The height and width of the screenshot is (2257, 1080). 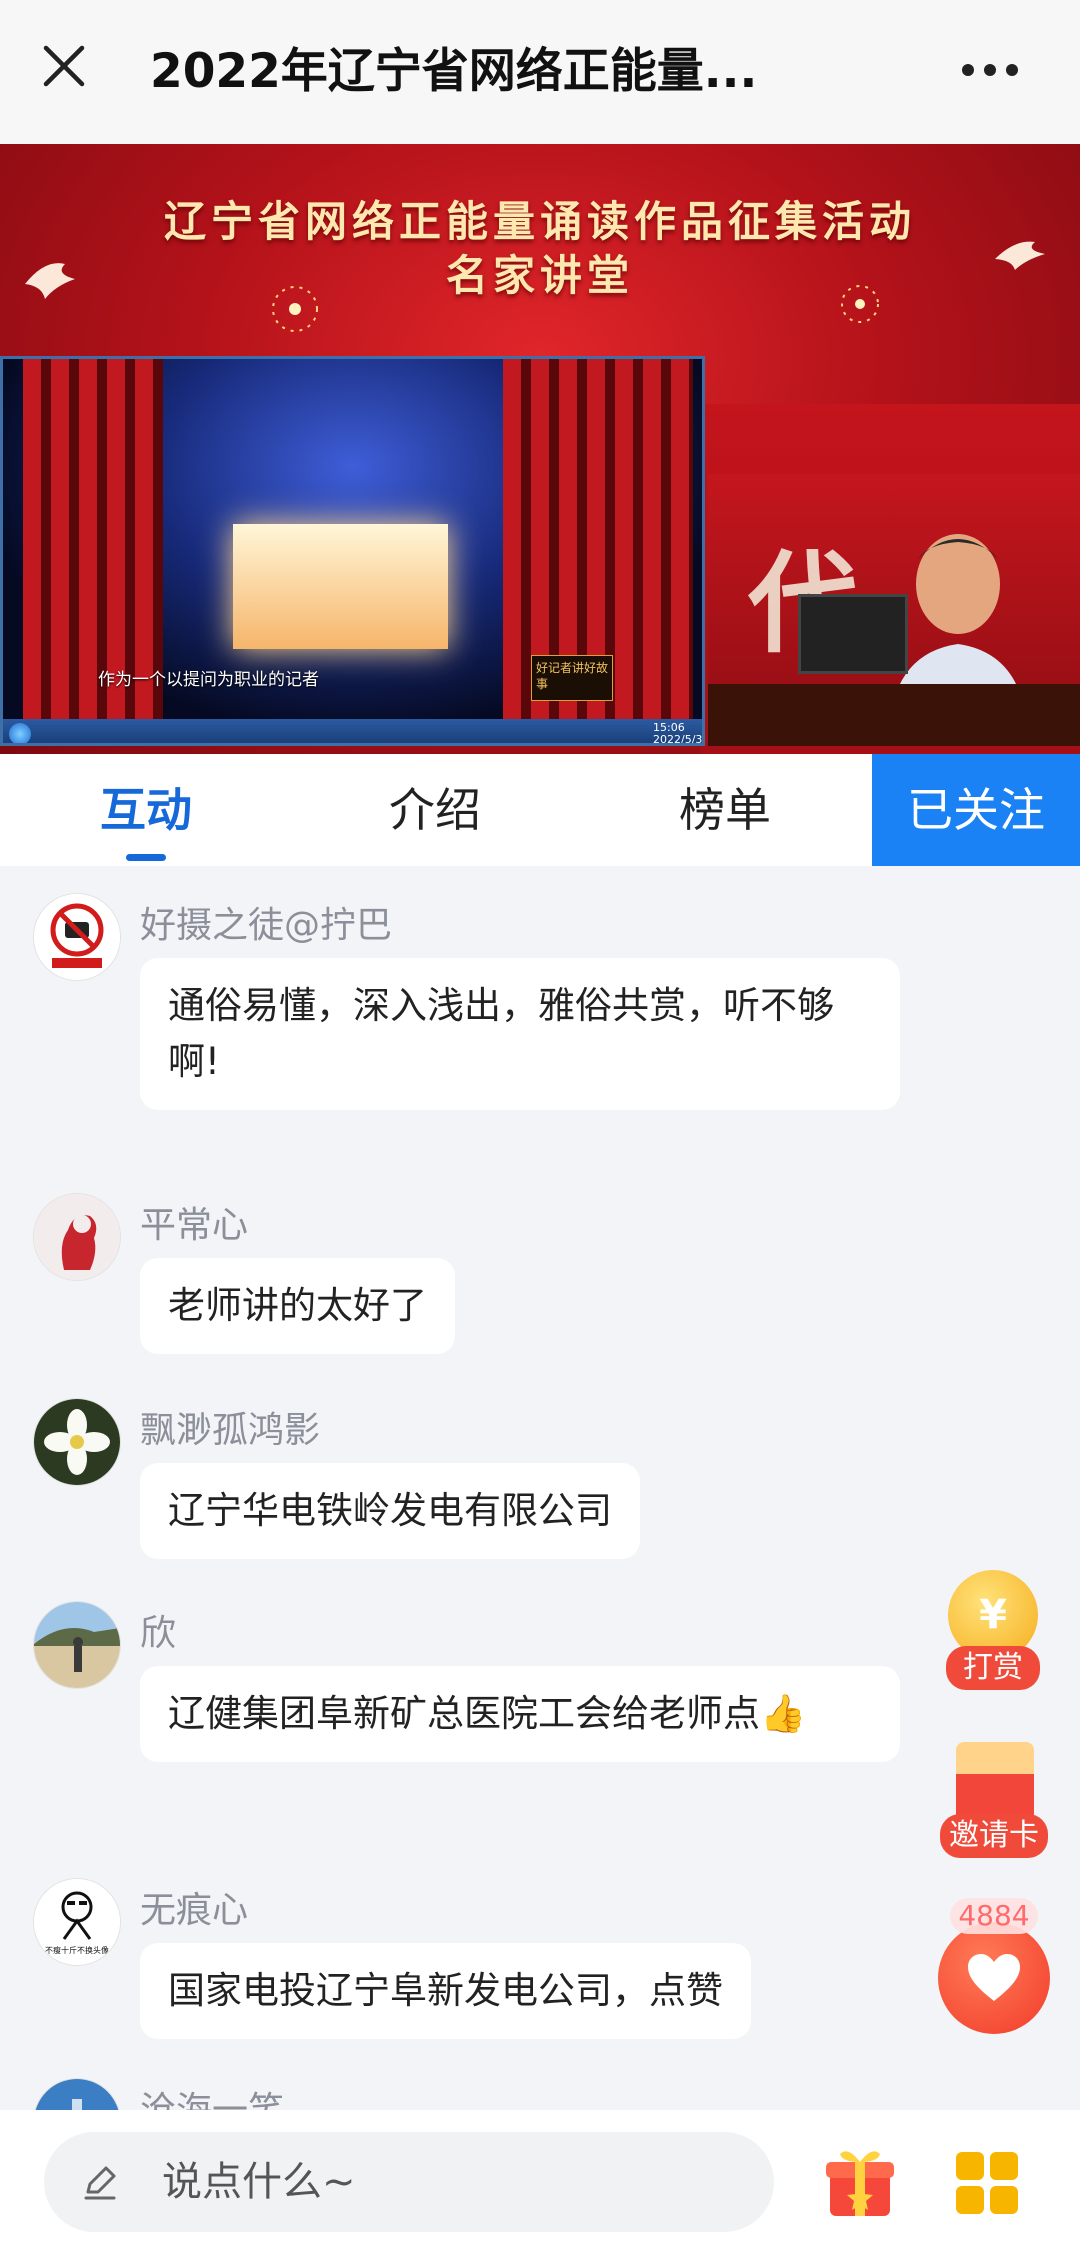 I want to click on avatar-caption: 不瘦十斤不换头像, so click(x=77, y=1950).